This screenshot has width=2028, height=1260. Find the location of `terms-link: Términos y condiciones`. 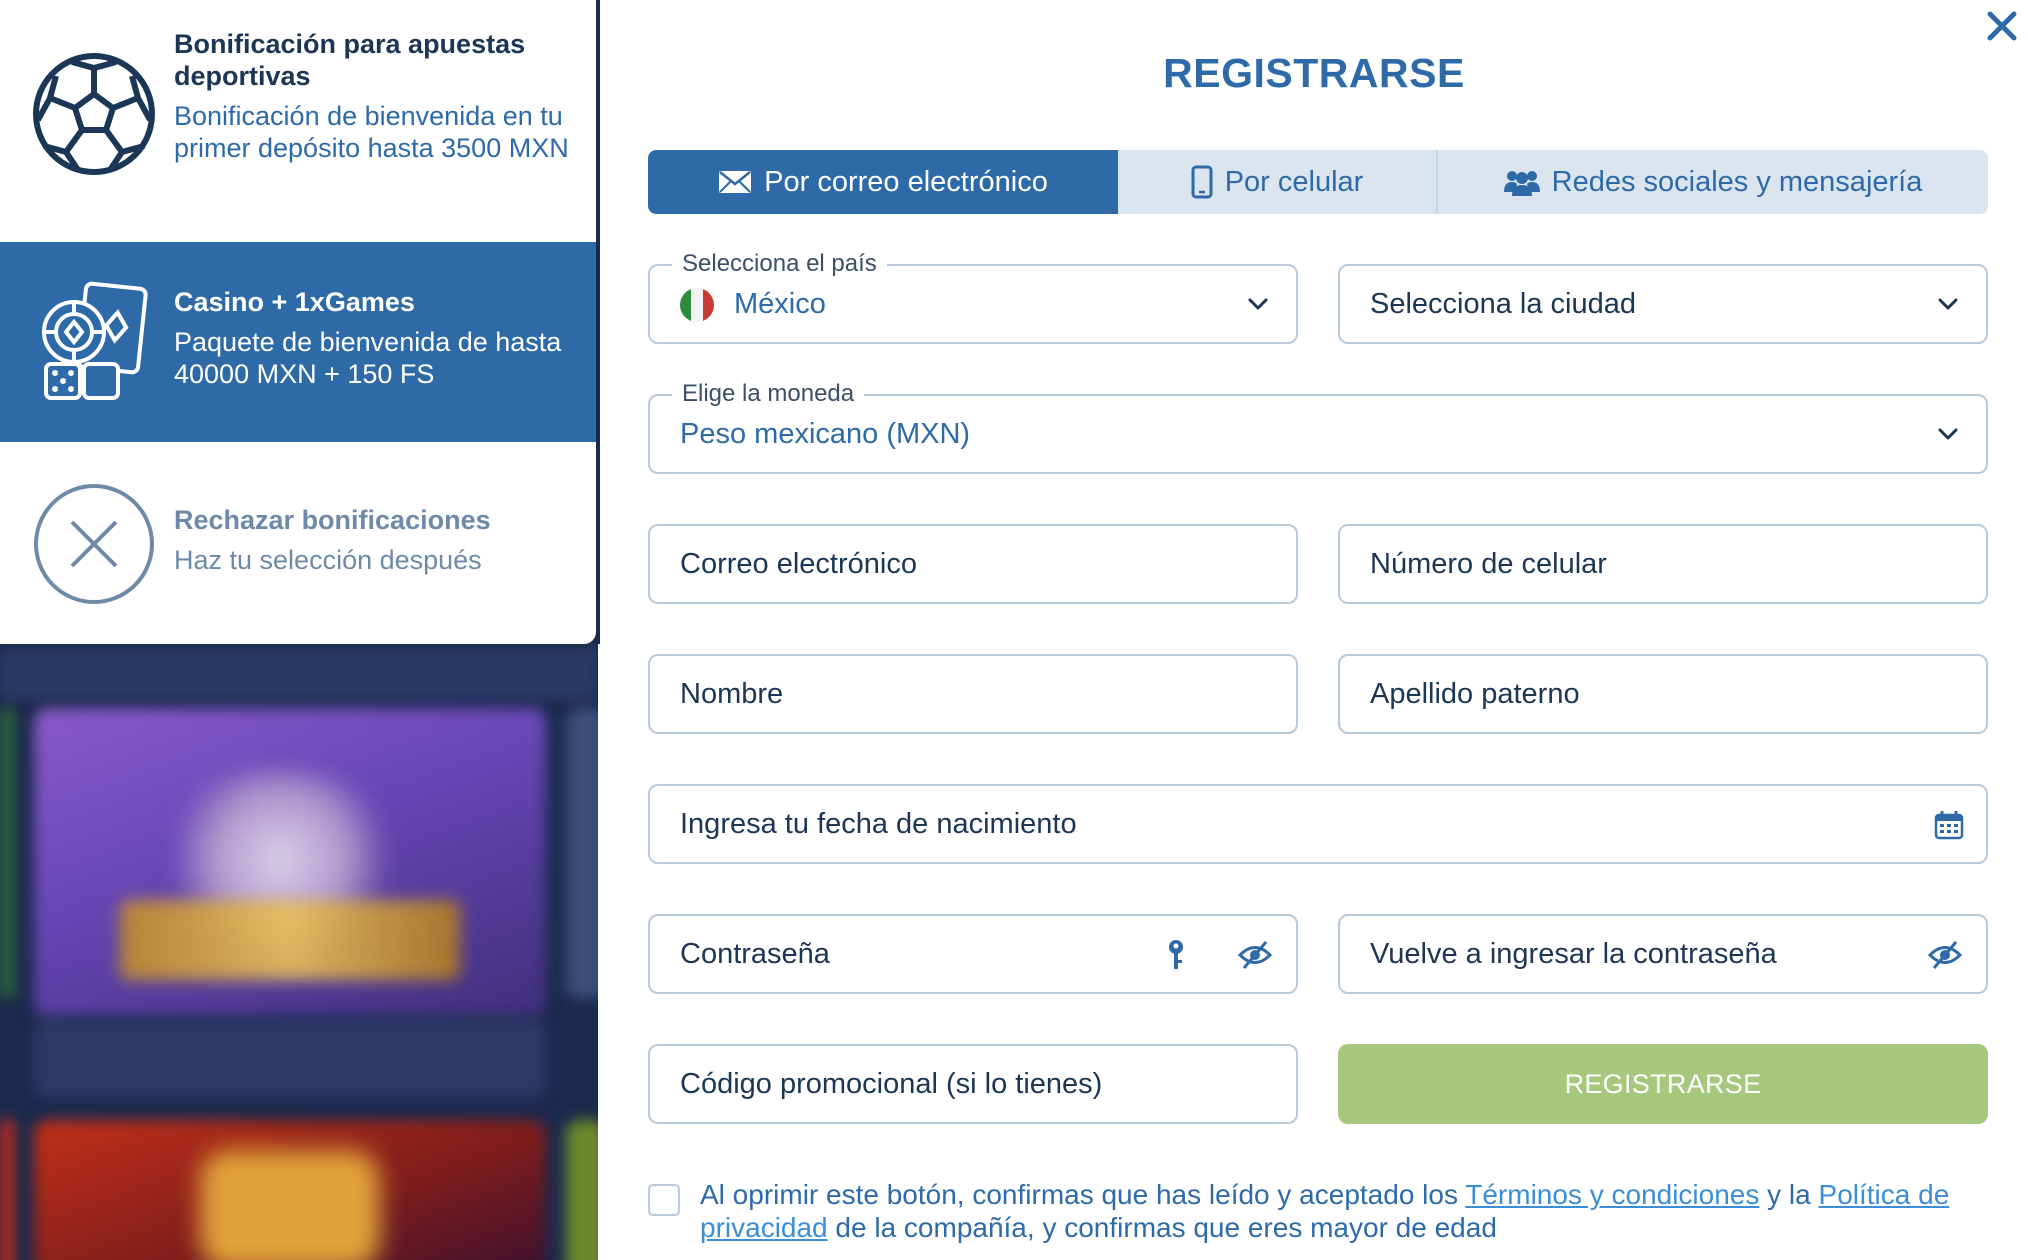

terms-link: Términos y condiciones is located at coordinates (1612, 1194).